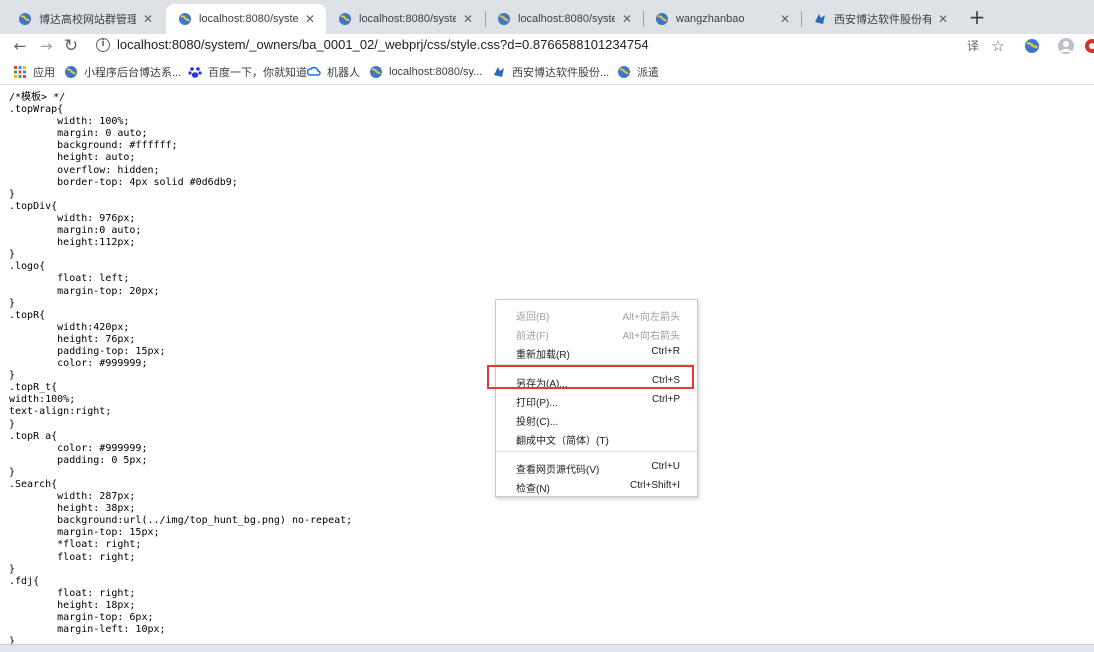  What do you see at coordinates (36, 110) in the screenshot?
I see `css-line: .topWrap{` at bounding box center [36, 110].